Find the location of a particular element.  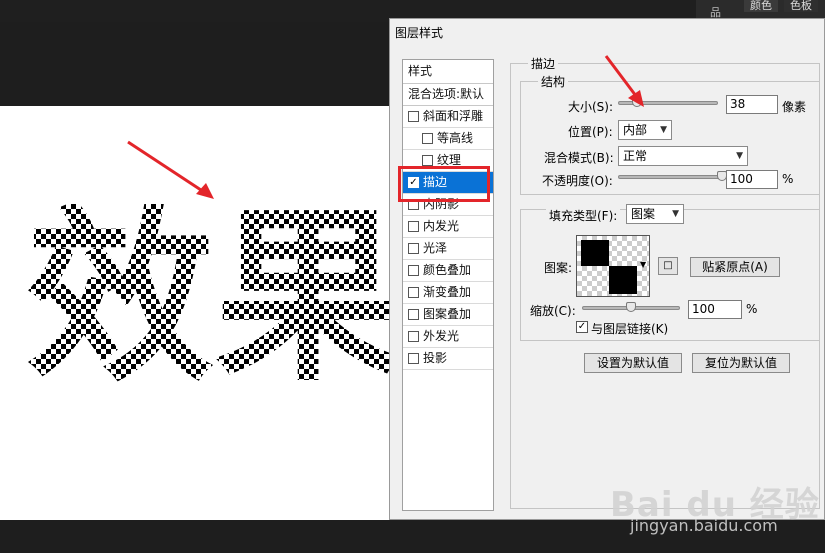

scale-unit: % is located at coordinates (752, 309).